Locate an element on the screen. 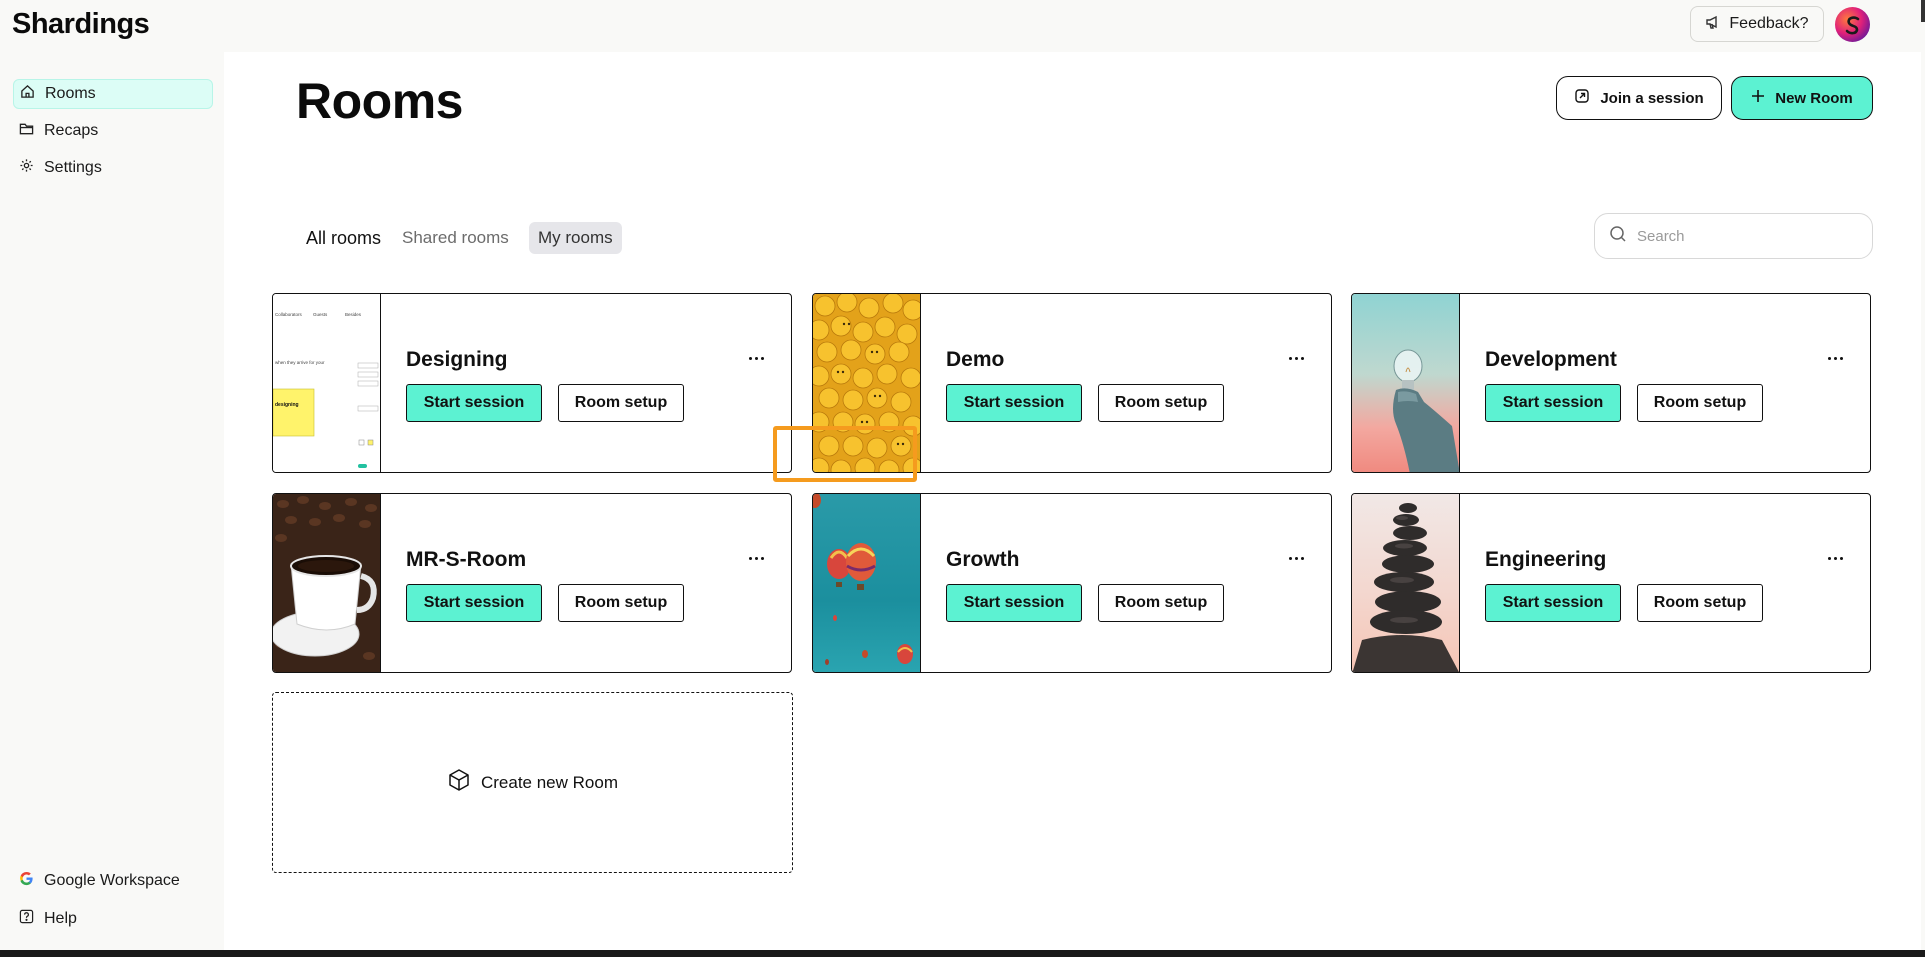 The width and height of the screenshot is (1925, 957). tab-shared-rooms: Shared rooms is located at coordinates (455, 238).